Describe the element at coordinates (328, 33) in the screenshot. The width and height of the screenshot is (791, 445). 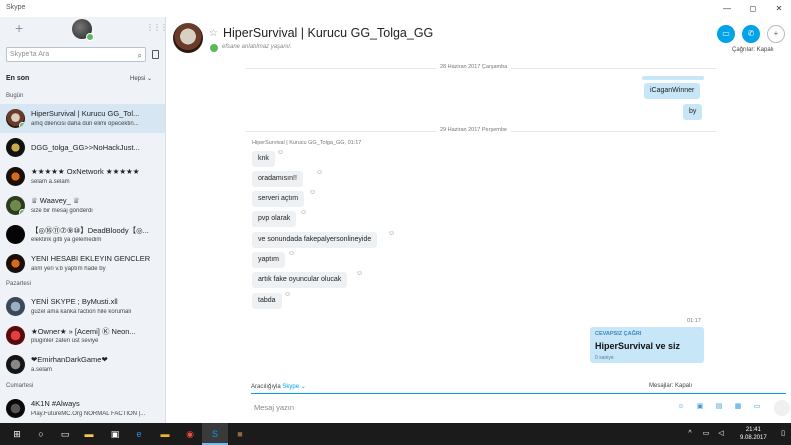
I see `chat-title: HiperSurvival | Kurucu GG_Tolga_GG` at that location.